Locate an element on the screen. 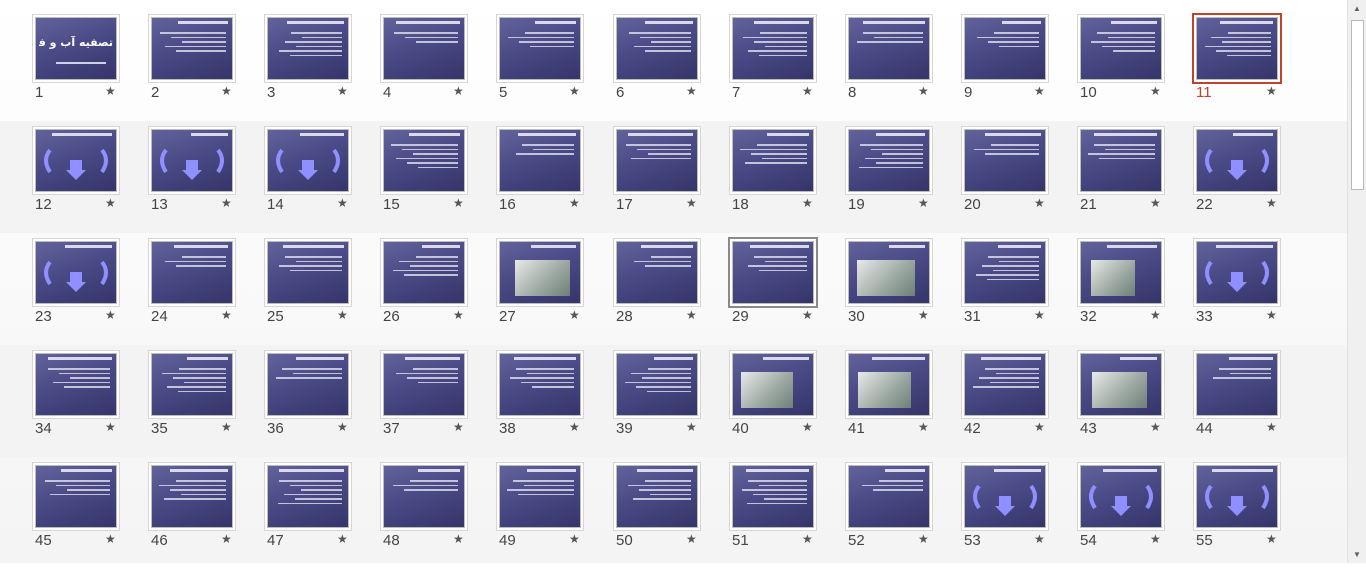 This screenshot has width=1366, height=569. scroll-down-button: ▼ is located at coordinates (1357, 554).